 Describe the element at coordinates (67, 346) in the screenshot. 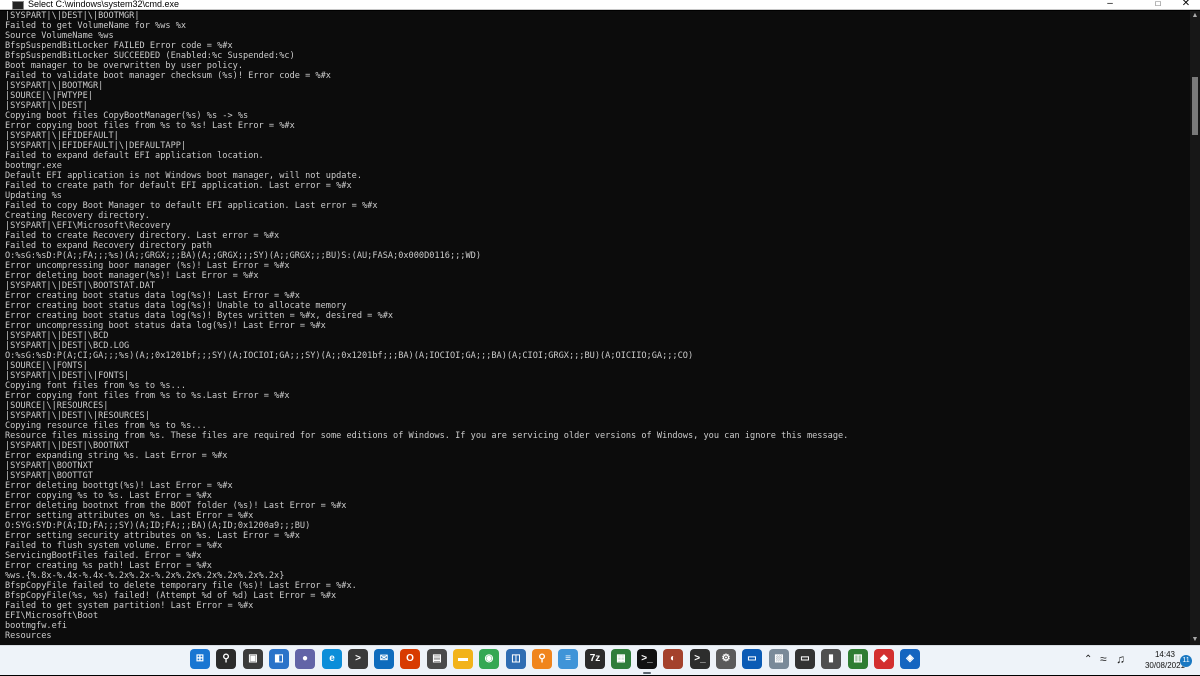

I see `console-line: |SYSPART|\|DEST|\BCD.LOG` at that location.